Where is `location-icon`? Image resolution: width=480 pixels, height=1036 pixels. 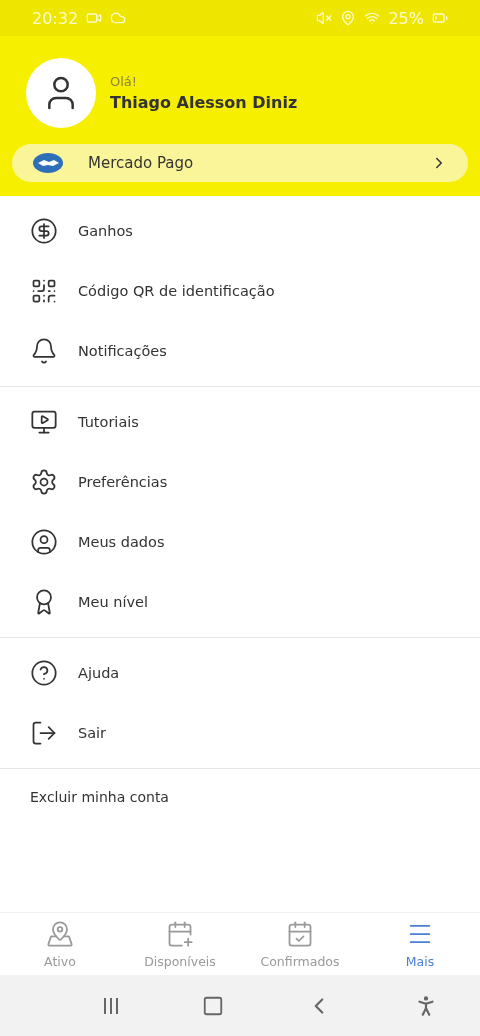
location-icon is located at coordinates (348, 18).